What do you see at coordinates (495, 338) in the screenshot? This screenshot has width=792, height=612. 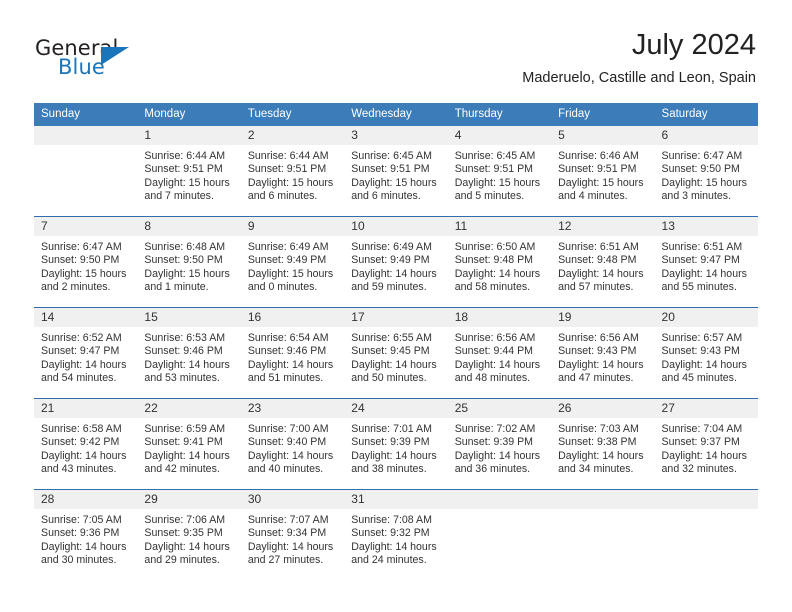 I see `sunrise-text: Sunrise: 6:56 AM` at bounding box center [495, 338].